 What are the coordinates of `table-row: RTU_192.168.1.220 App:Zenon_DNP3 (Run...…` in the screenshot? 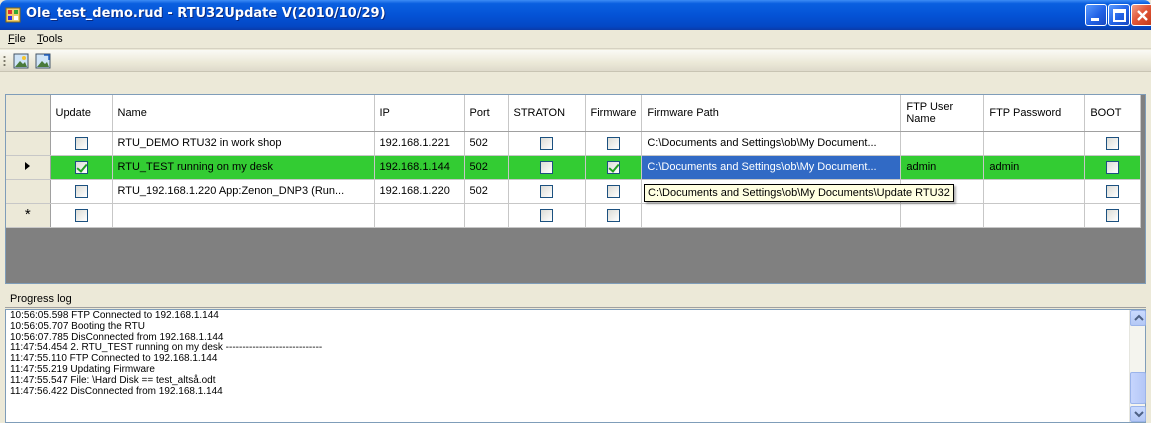 It's located at (574, 191).